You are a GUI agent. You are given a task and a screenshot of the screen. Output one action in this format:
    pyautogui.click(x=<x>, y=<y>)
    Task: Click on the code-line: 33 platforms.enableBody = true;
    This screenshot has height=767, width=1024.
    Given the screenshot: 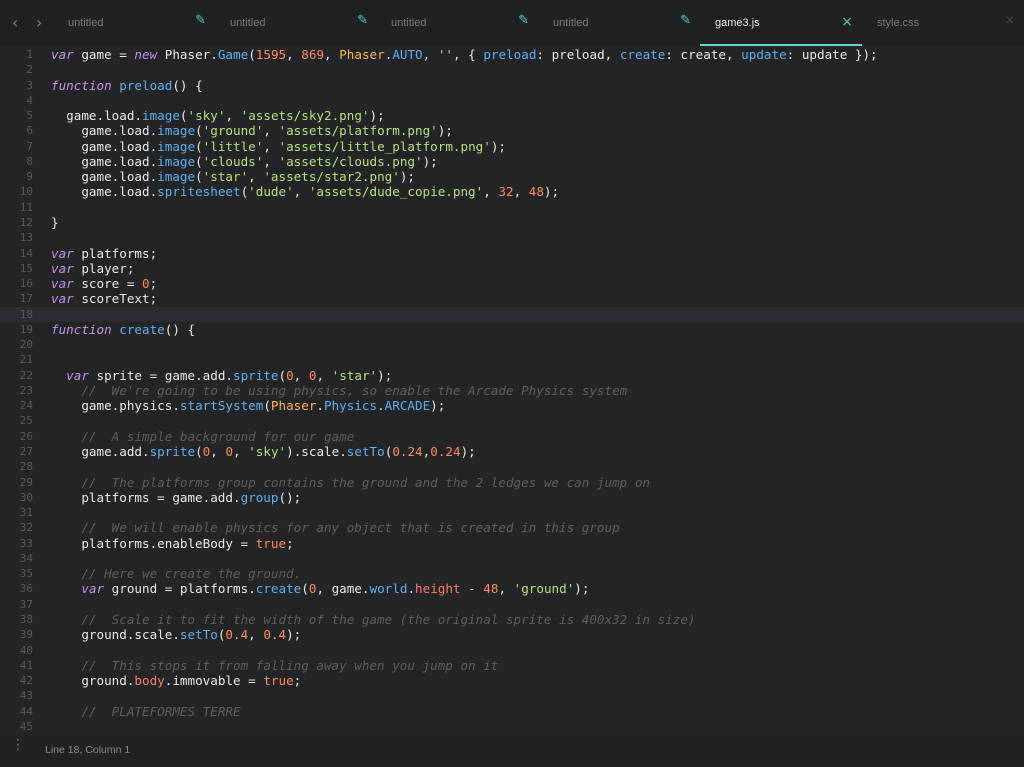 What is the action you would take?
    pyautogui.click(x=512, y=543)
    